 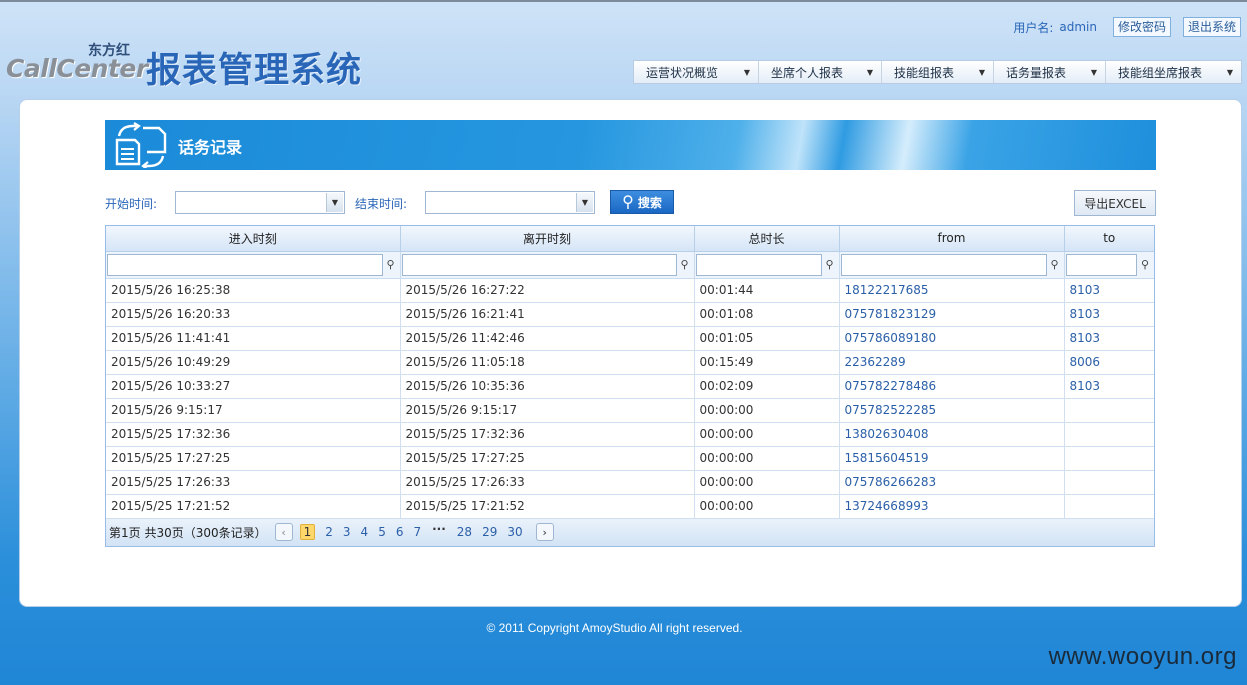 What do you see at coordinates (251, 202) in the screenshot?
I see `start-time-input` at bounding box center [251, 202].